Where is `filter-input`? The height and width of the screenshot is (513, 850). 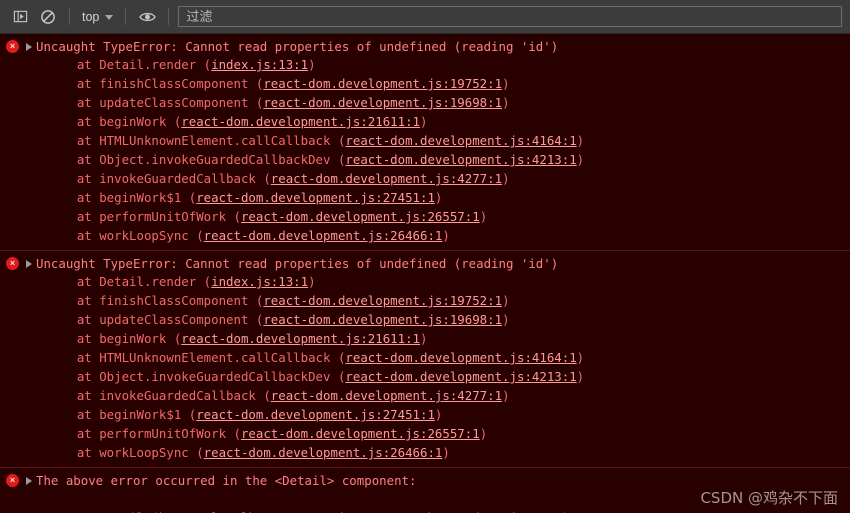
filter-input is located at coordinates (510, 16).